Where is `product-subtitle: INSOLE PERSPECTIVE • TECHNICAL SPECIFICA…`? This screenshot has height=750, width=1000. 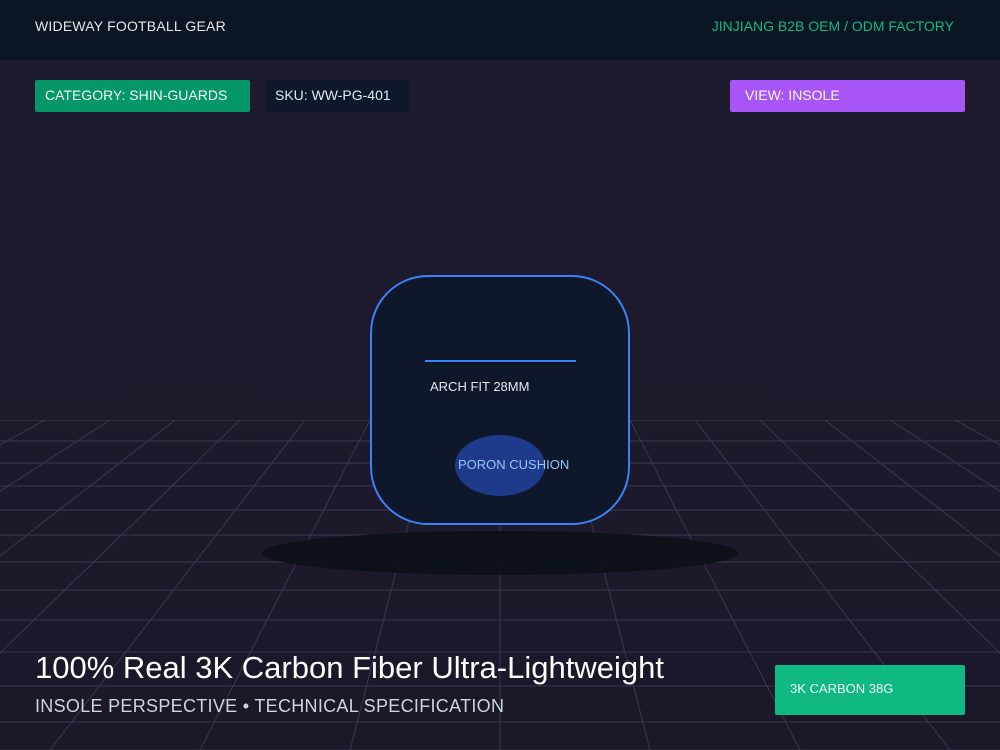
product-subtitle: INSOLE PERSPECTIVE • TECHNICAL SPECIFICA… is located at coordinates (270, 706).